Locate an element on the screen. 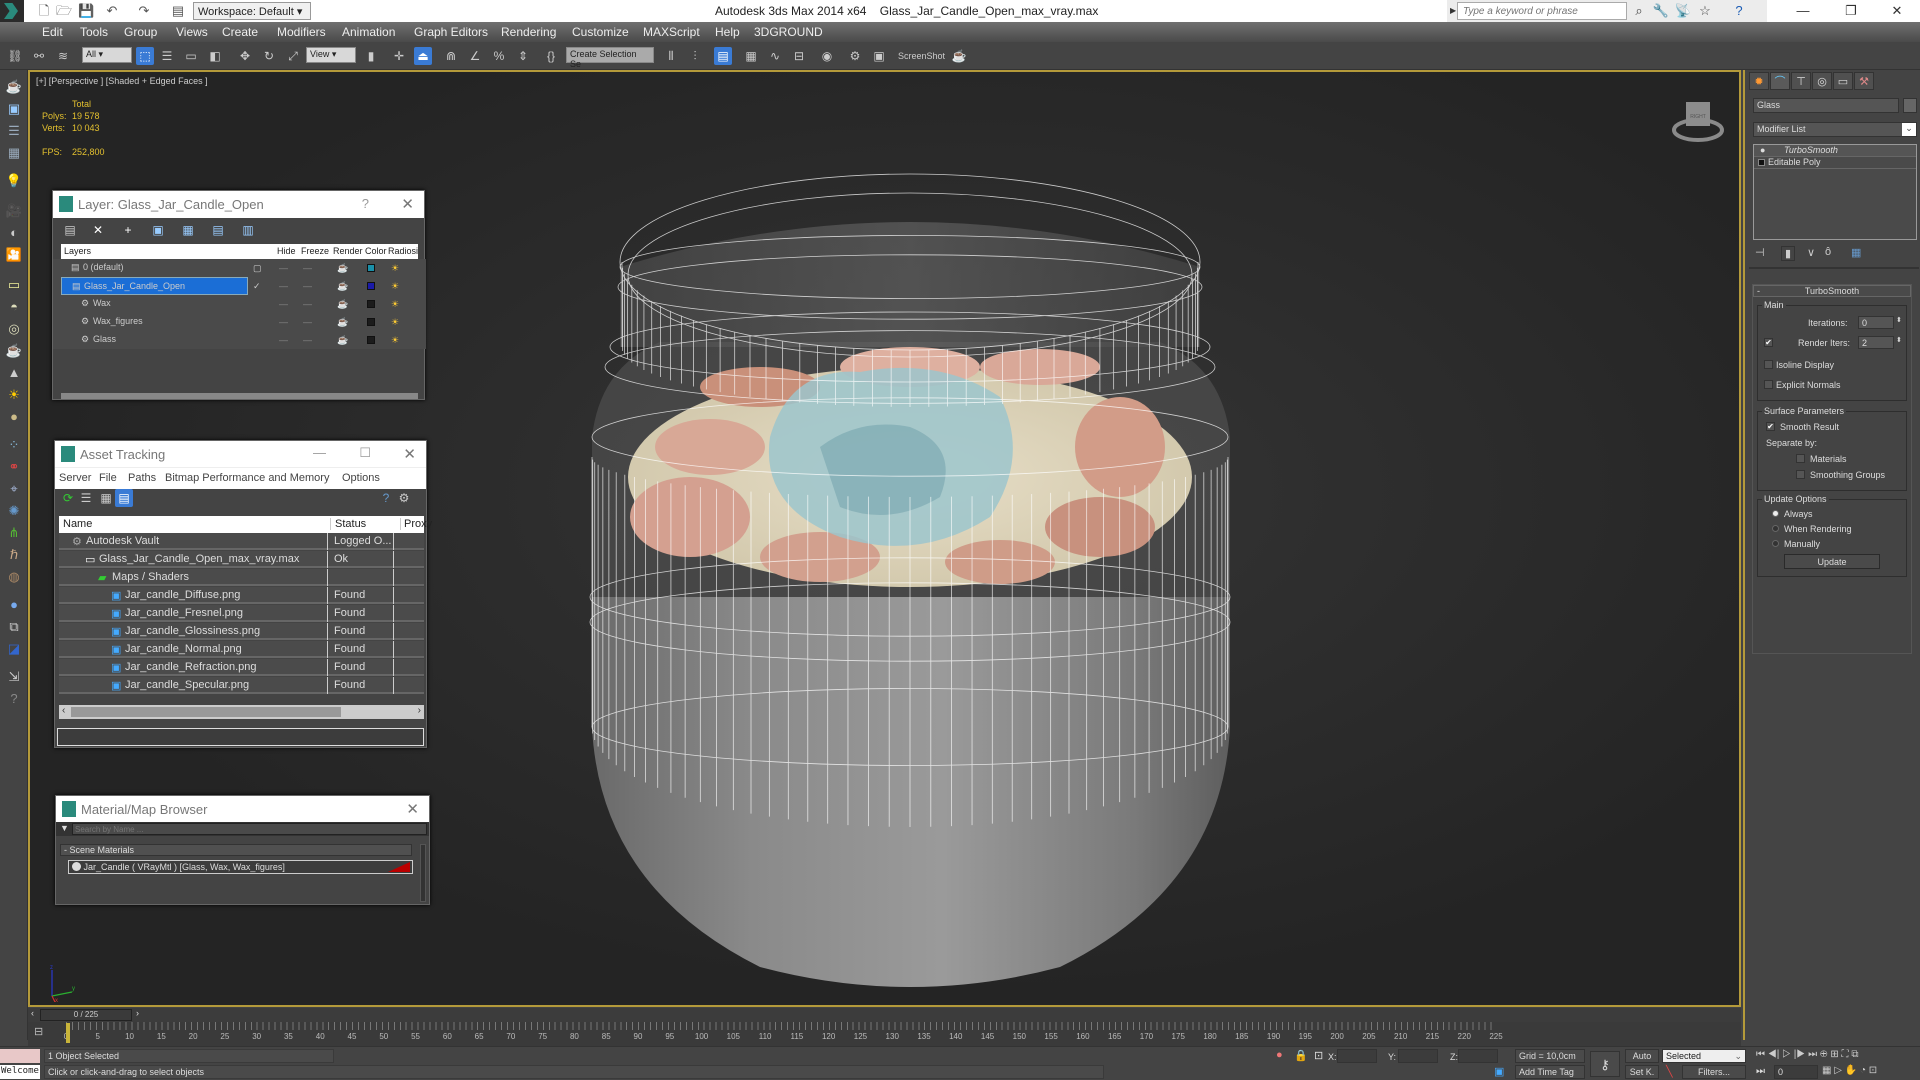  layer-name-cell: ⚙ Glass is located at coordinates (154, 340).